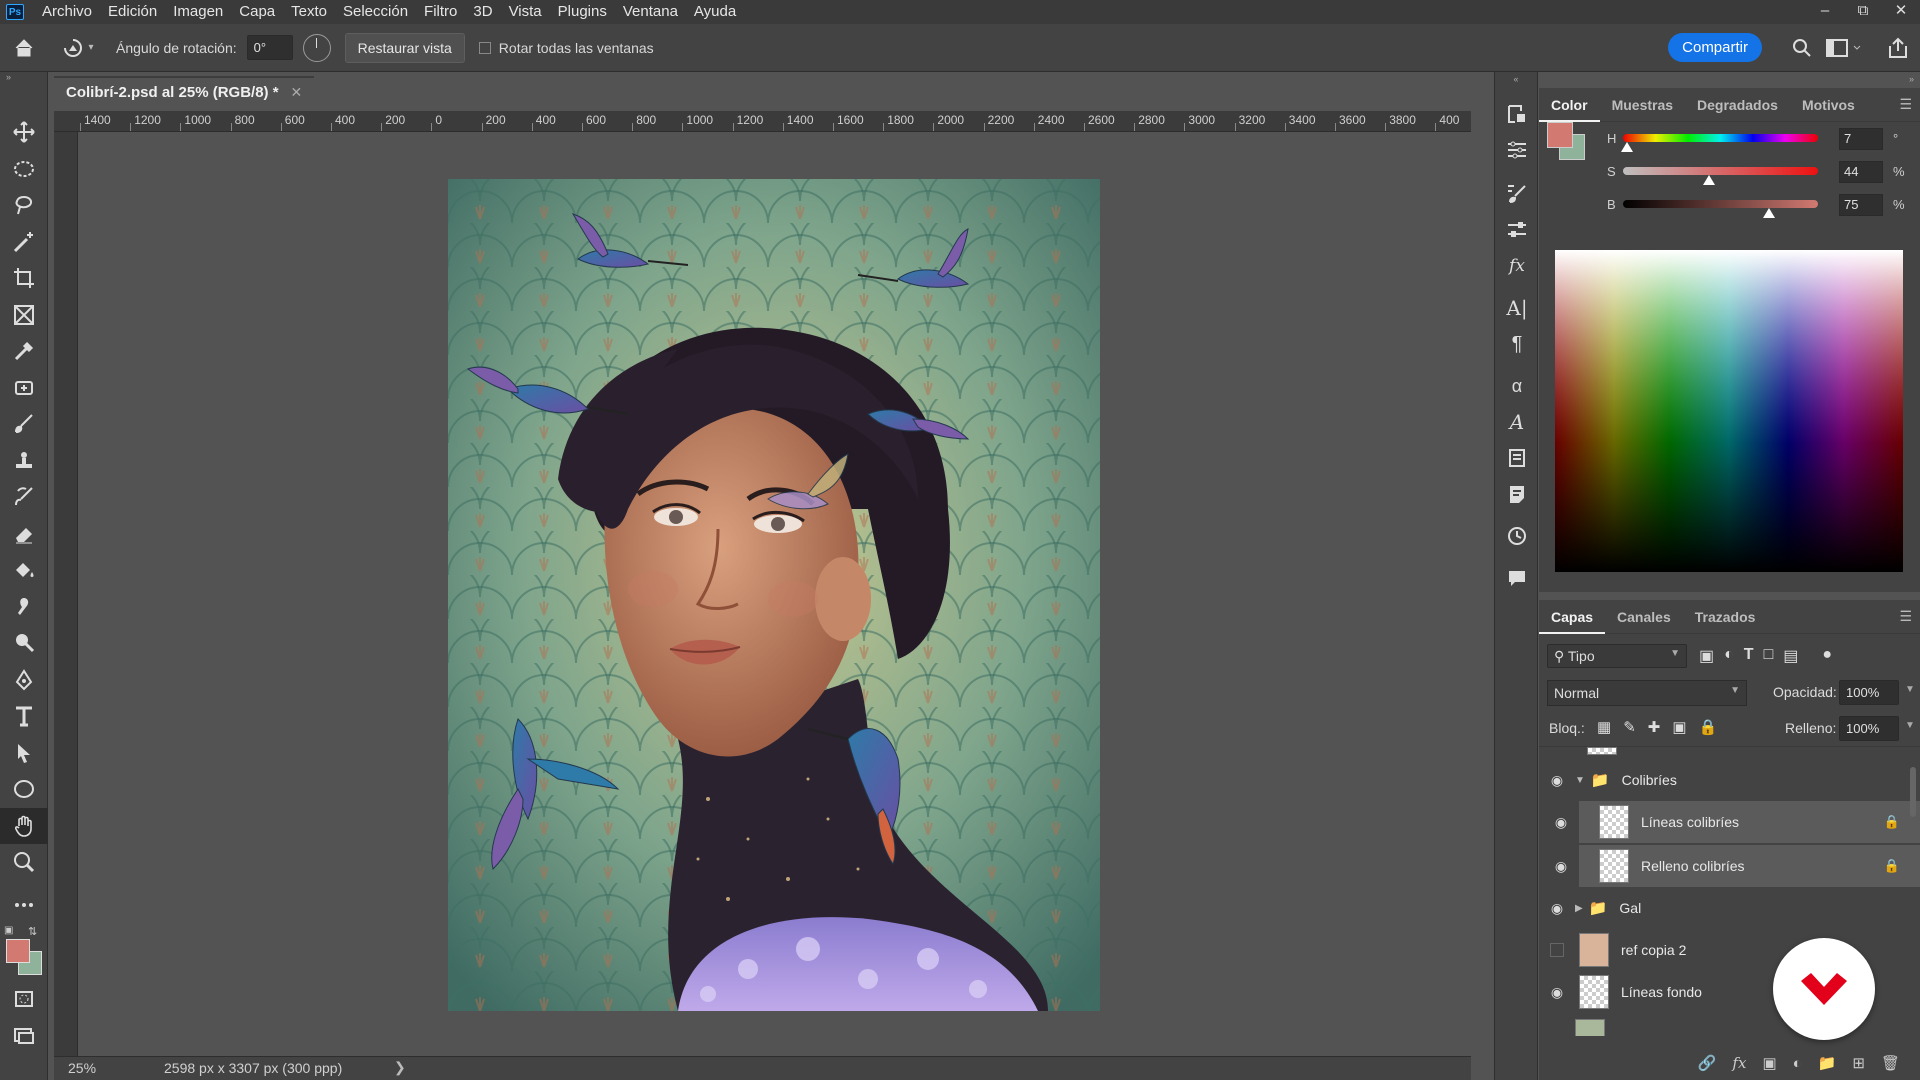 The width and height of the screenshot is (1920, 1080). What do you see at coordinates (316, 47) in the screenshot?
I see `rotation-dial-icon` at bounding box center [316, 47].